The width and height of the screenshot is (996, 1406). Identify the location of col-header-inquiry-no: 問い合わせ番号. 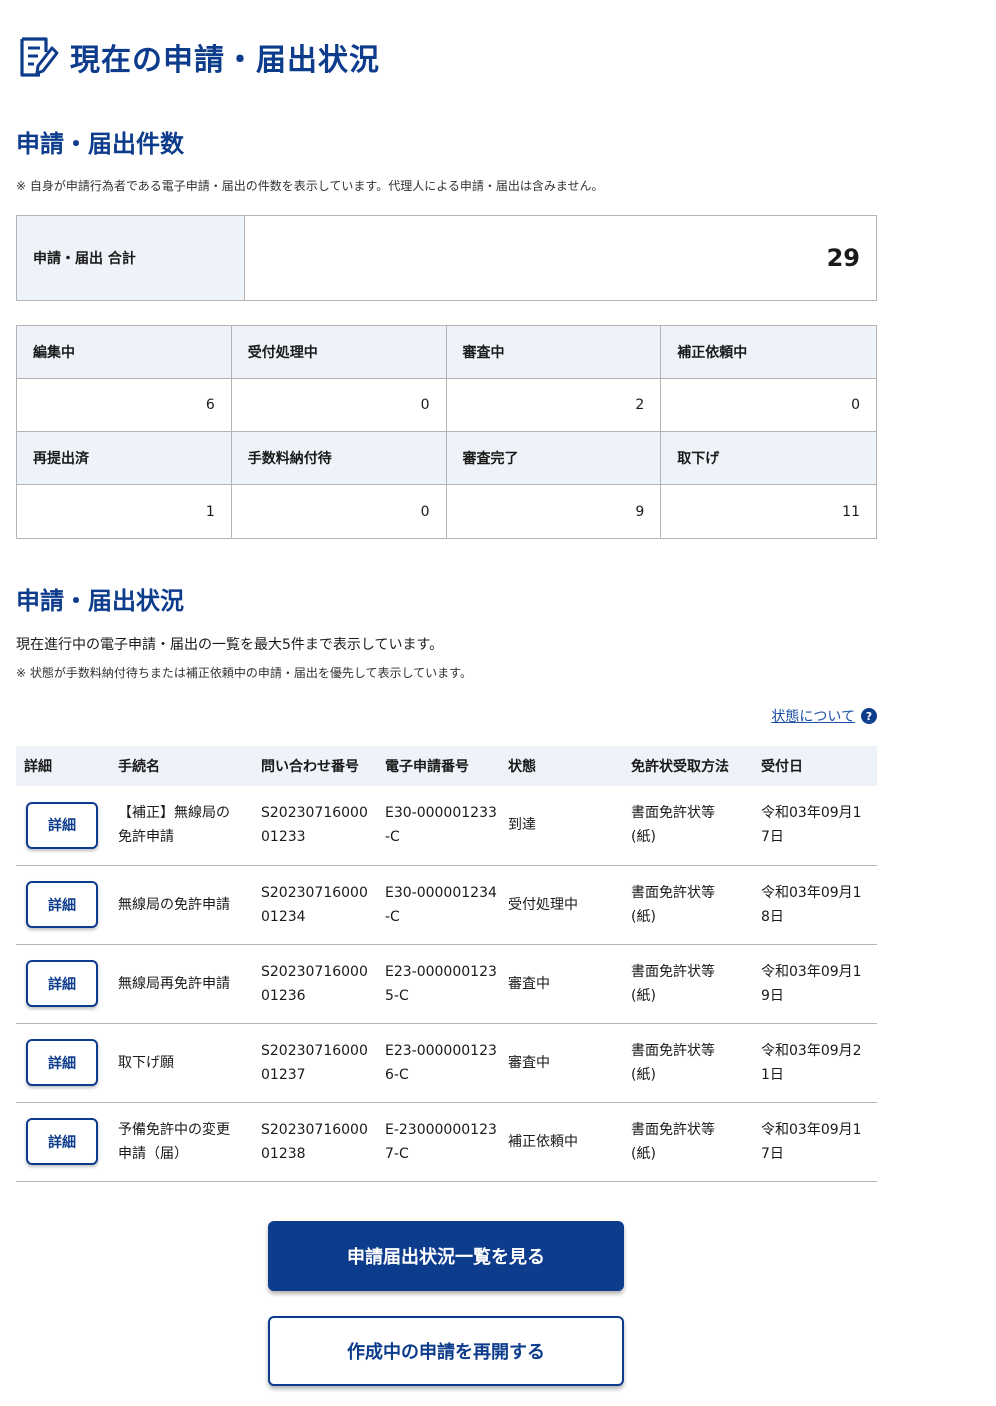
(310, 767).